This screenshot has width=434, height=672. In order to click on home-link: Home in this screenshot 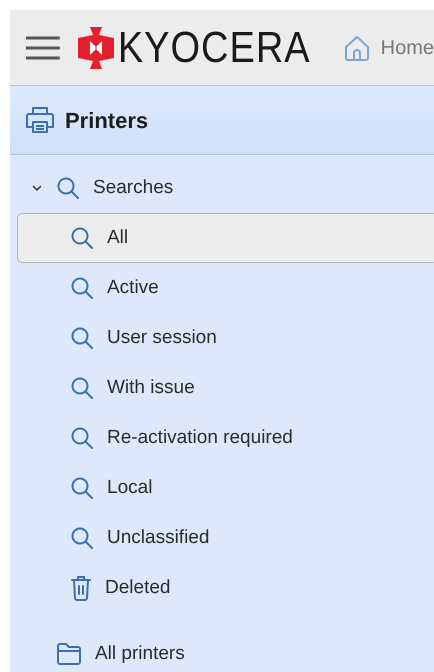, I will do `click(388, 47)`.